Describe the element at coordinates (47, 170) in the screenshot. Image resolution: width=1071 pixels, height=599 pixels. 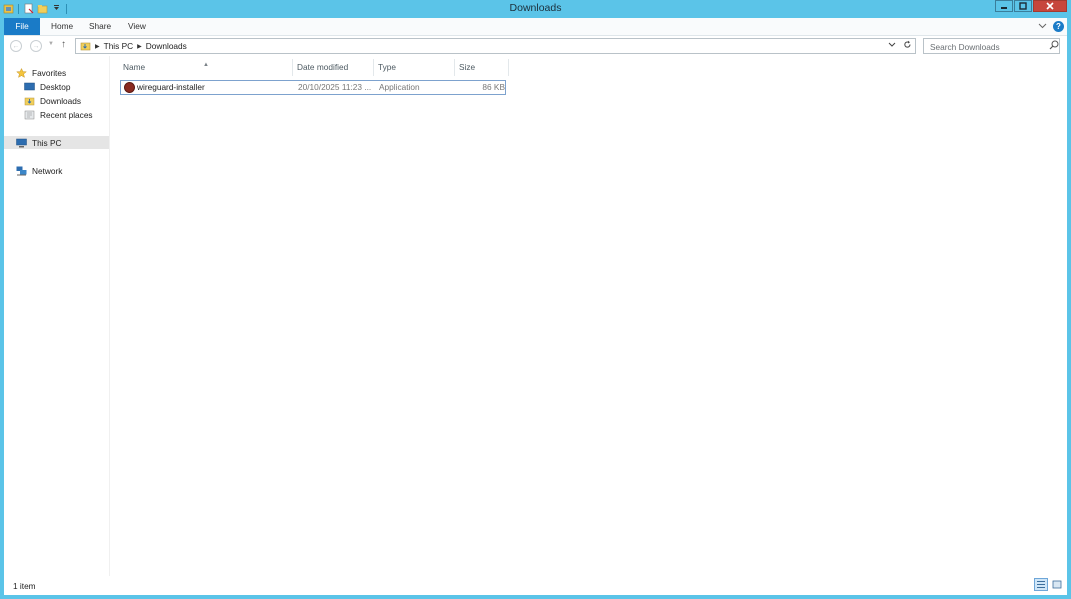
I see `nav-network-label: Network` at that location.